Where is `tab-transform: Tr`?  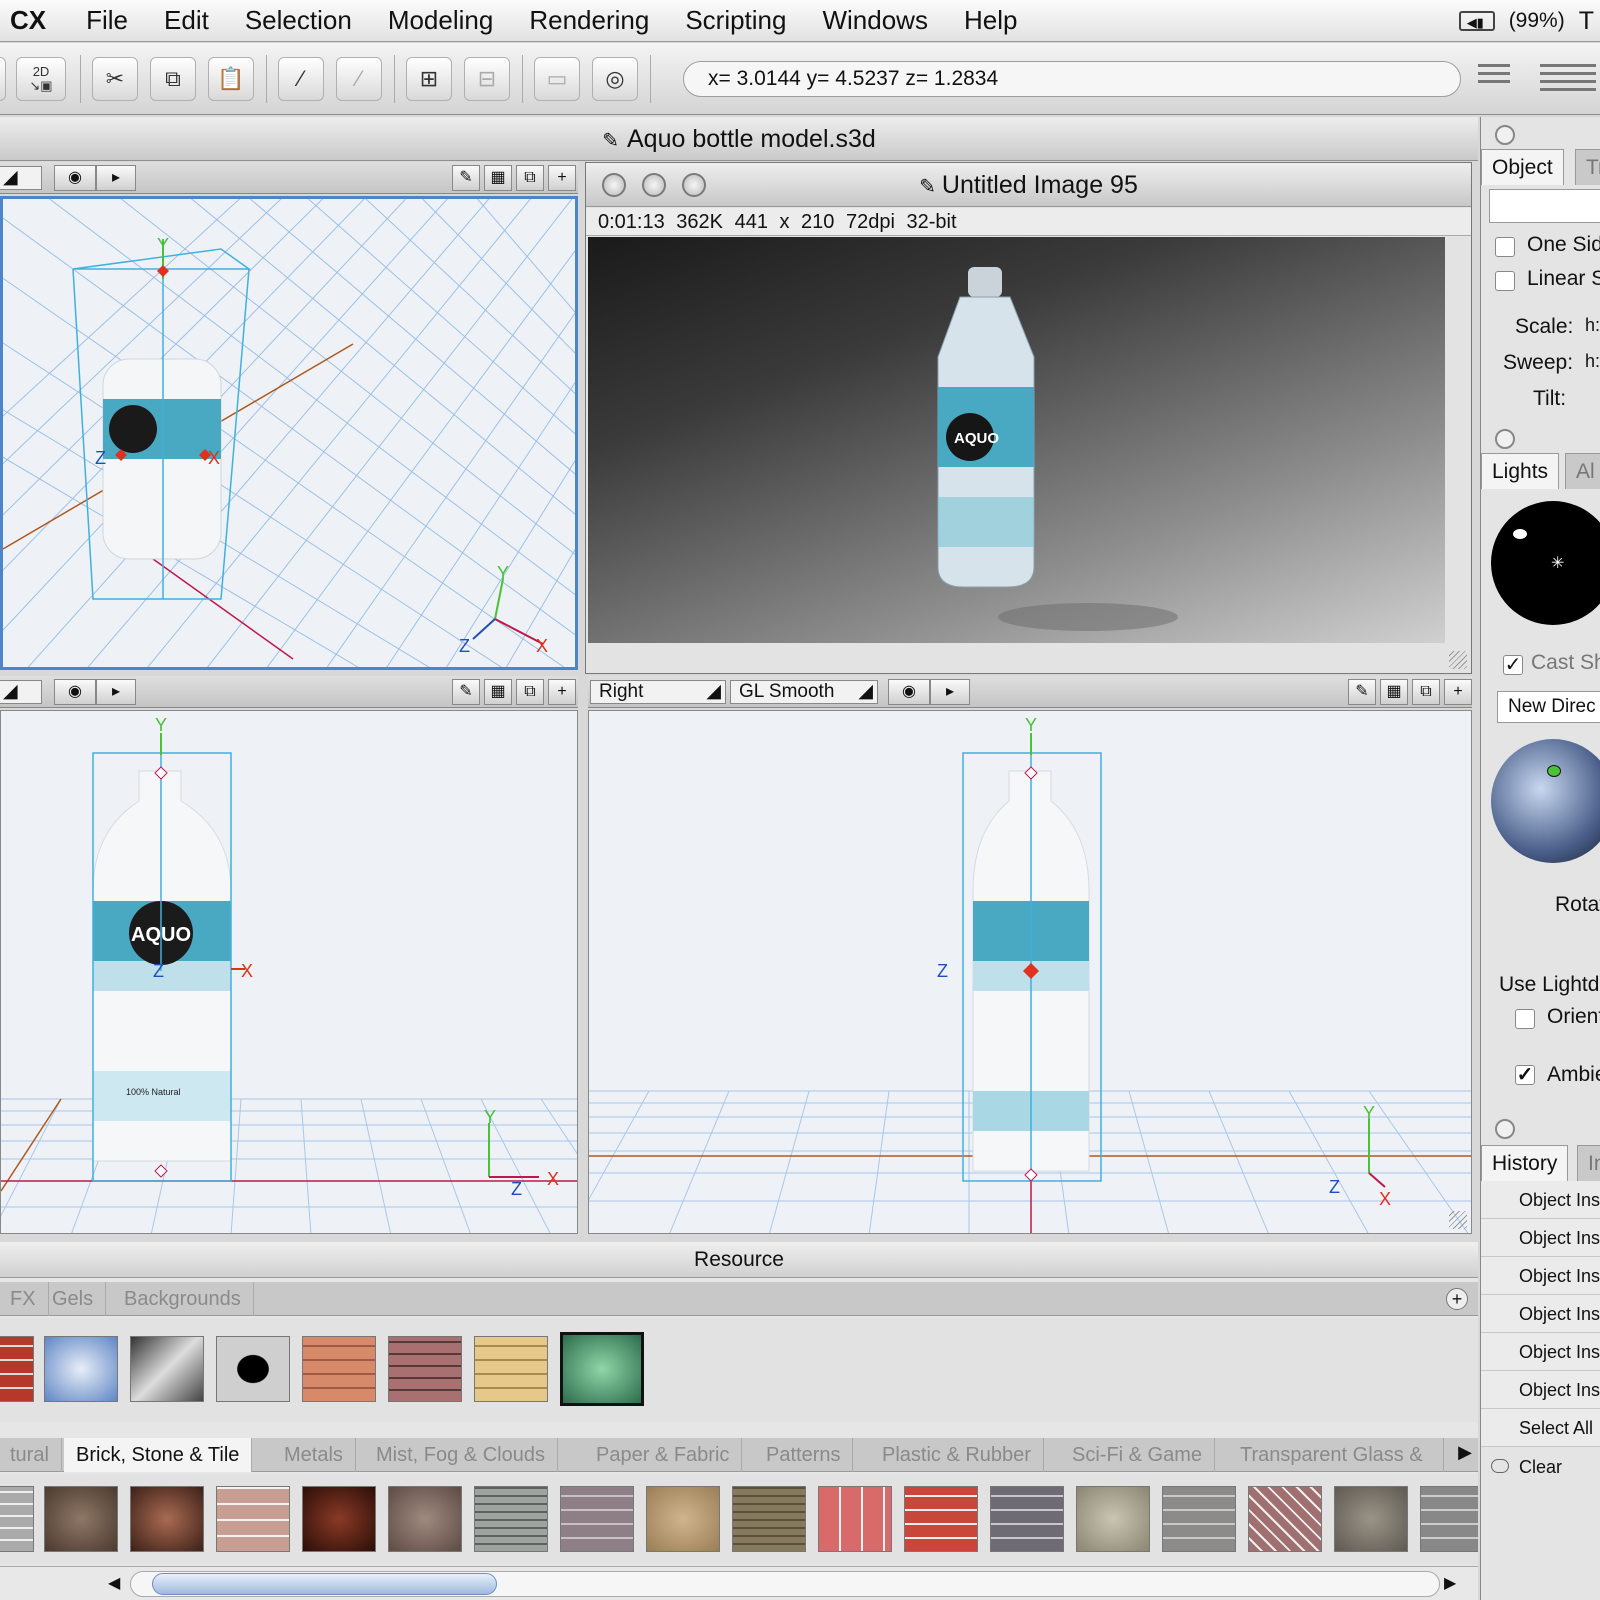 tab-transform: Tr is located at coordinates (1587, 167).